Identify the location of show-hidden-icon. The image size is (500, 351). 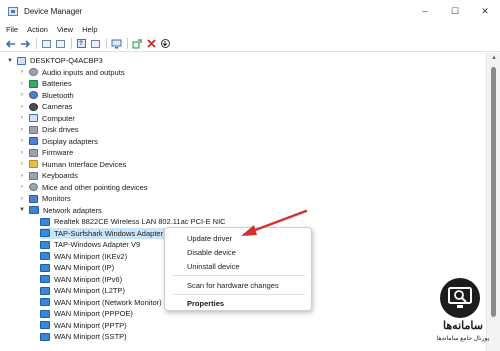
(60, 44).